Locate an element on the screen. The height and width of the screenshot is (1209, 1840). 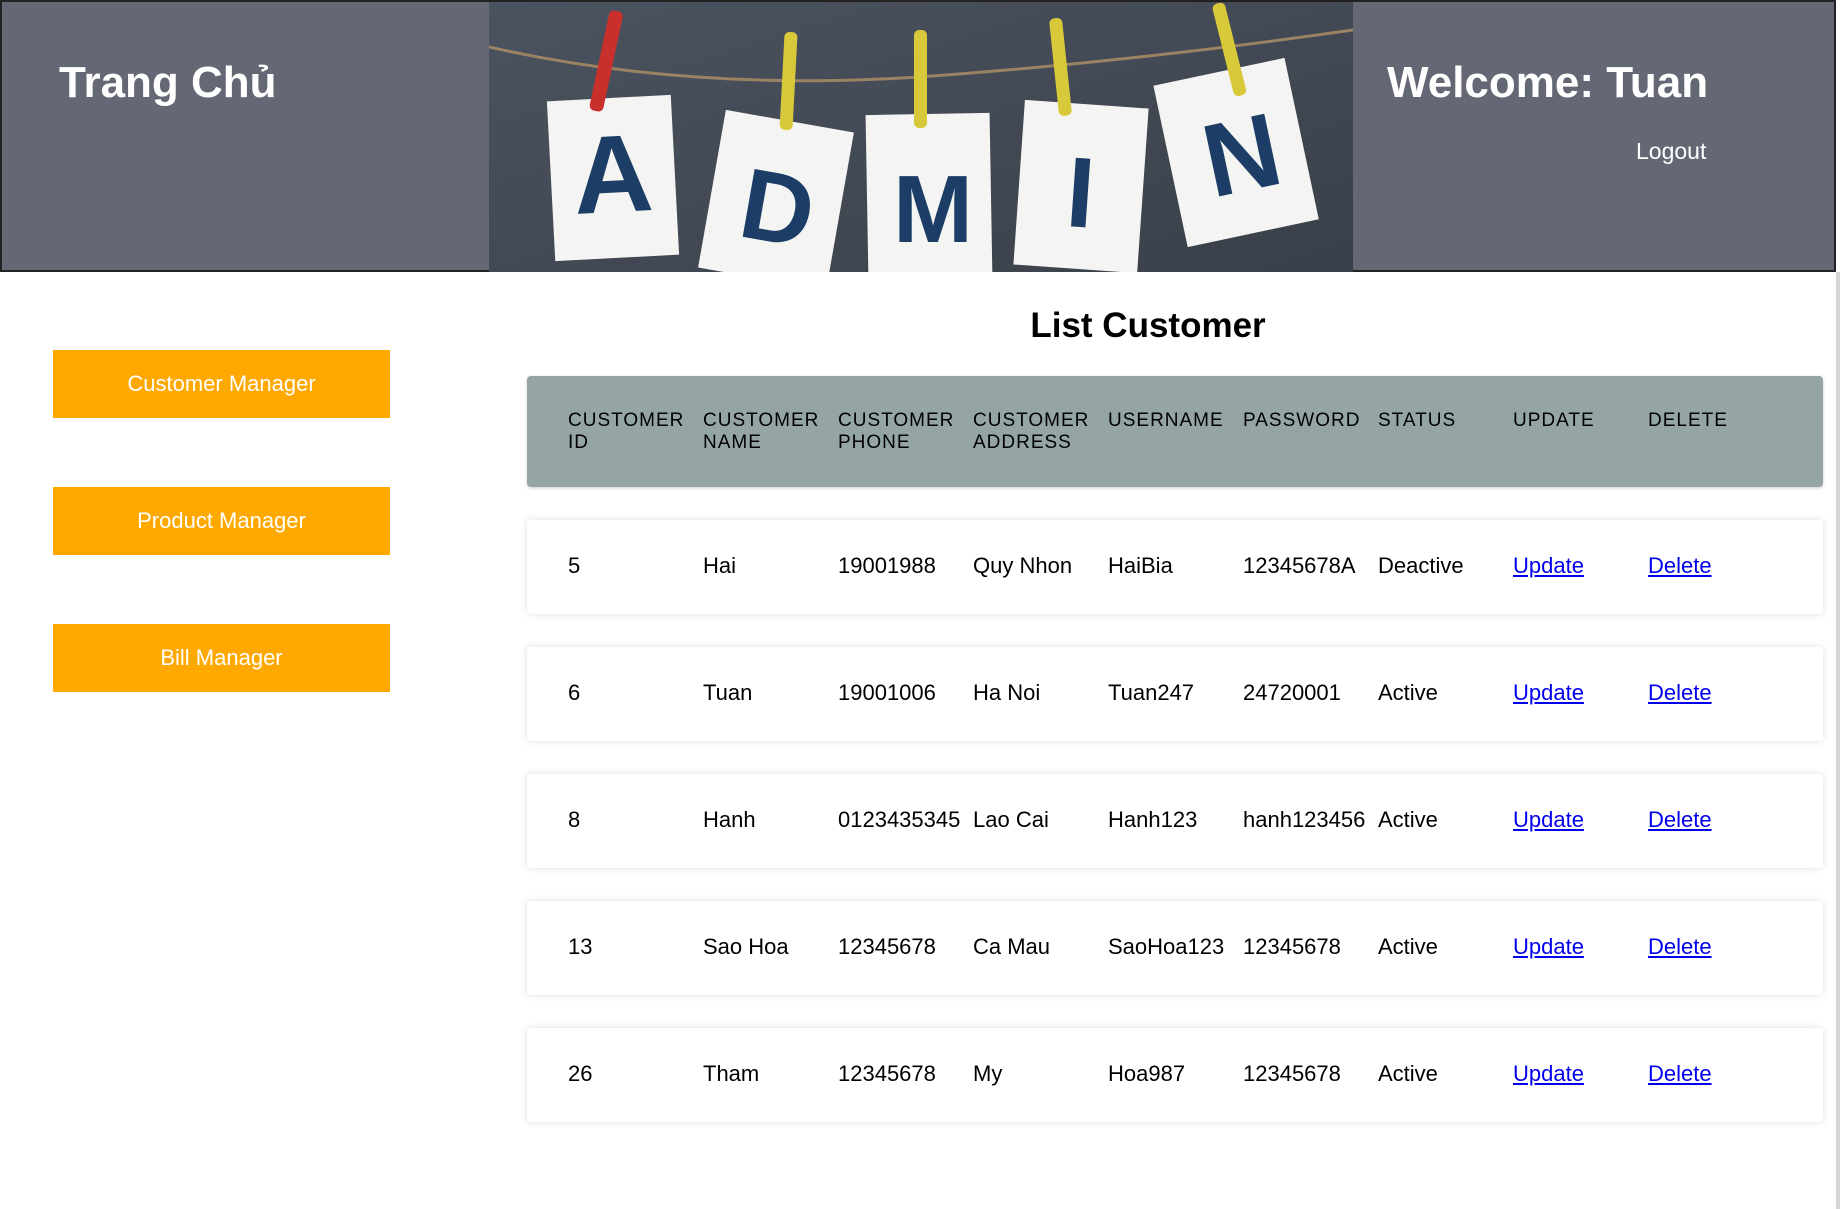
cell-customer-phone: 19001006 is located at coordinates (887, 692).